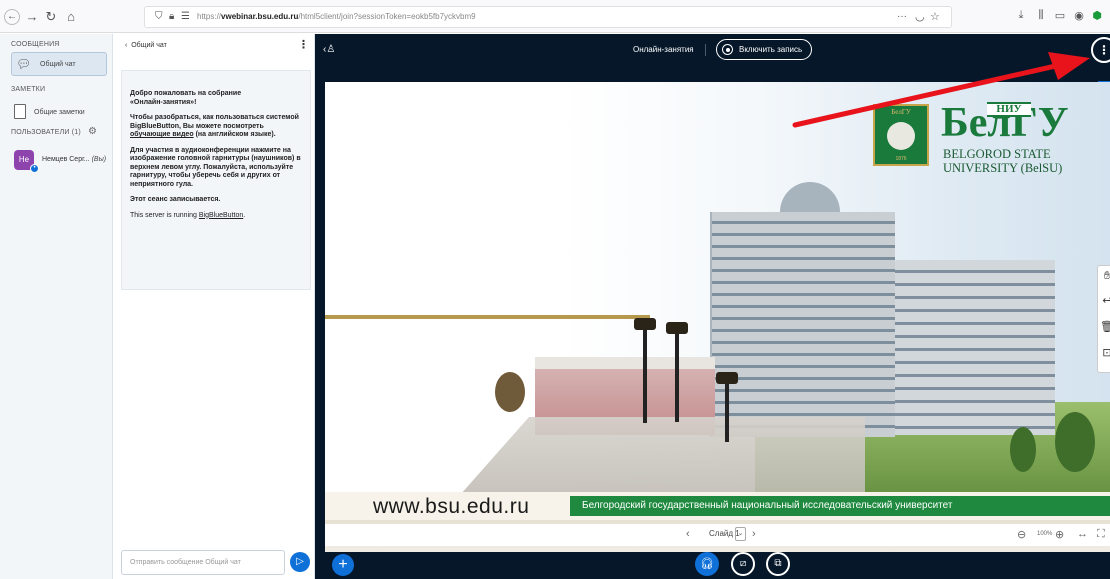  I want to click on annotation-red-arrow, so click(941, 90).